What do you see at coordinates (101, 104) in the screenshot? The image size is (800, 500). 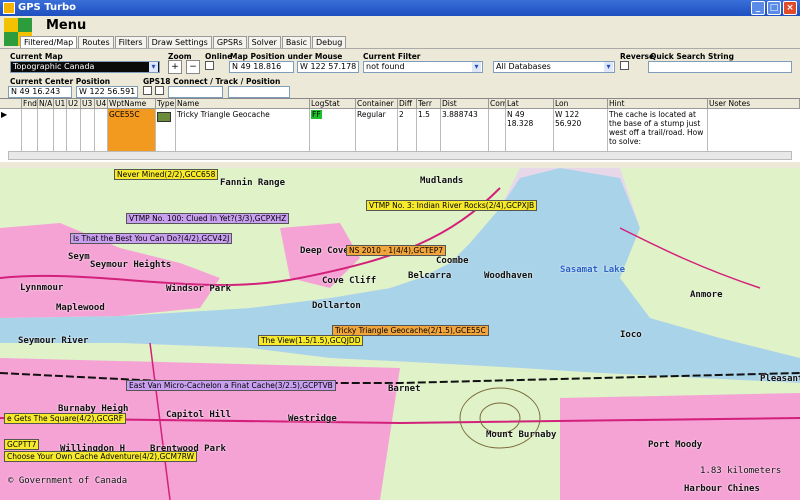 I see `col-u4: U4` at bounding box center [101, 104].